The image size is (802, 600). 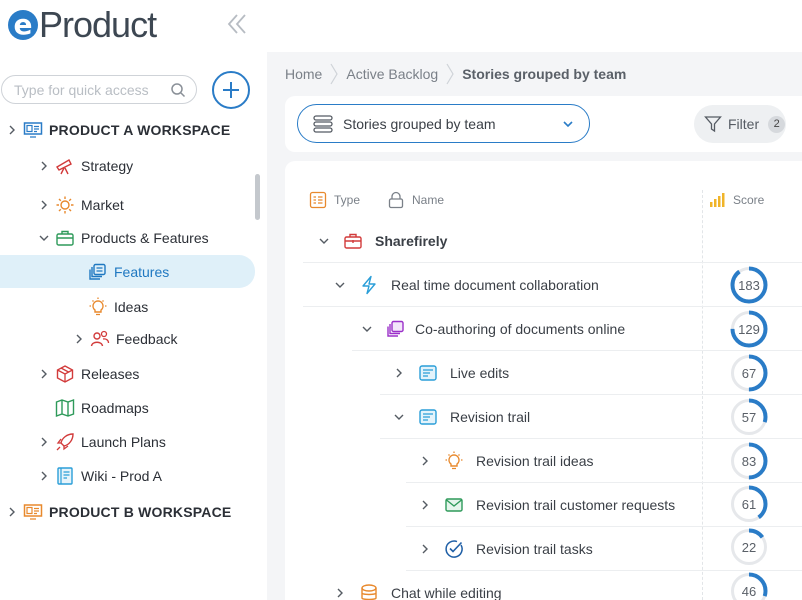 What do you see at coordinates (80, 205) in the screenshot?
I see `tree-item-market: Market` at bounding box center [80, 205].